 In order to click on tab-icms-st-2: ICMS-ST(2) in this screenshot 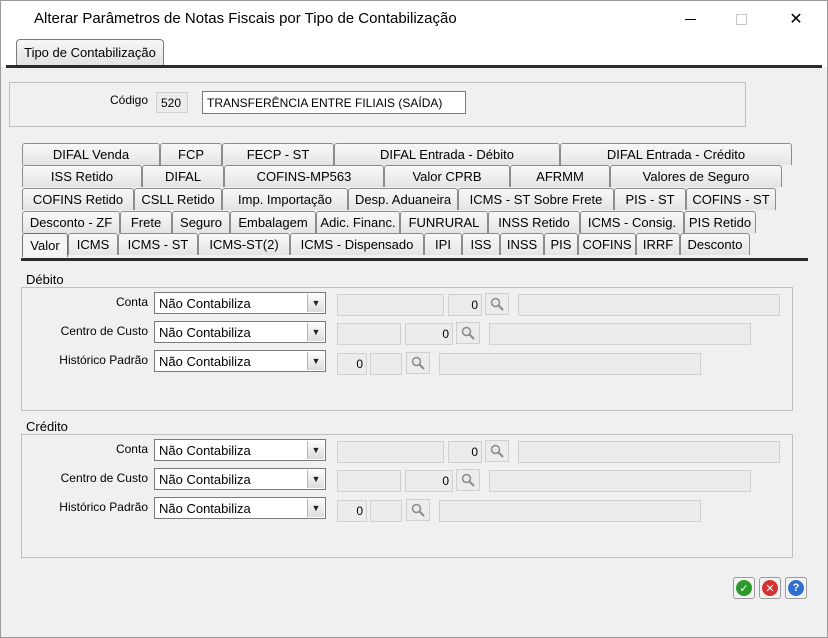, I will do `click(244, 244)`.